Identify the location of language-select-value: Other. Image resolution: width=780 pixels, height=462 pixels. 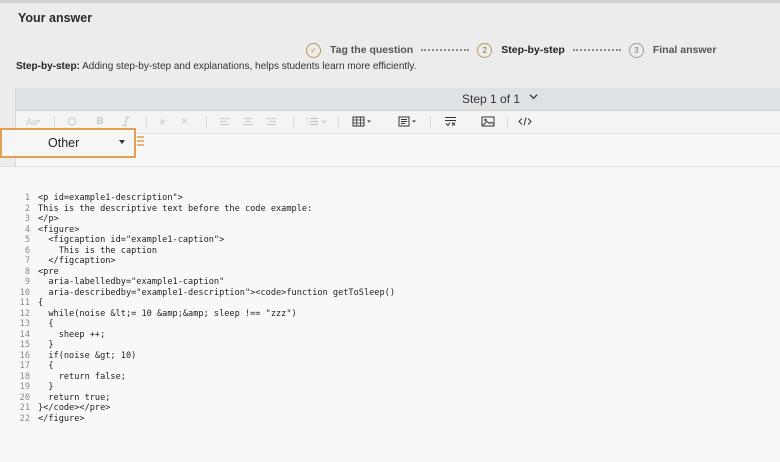
(64, 143).